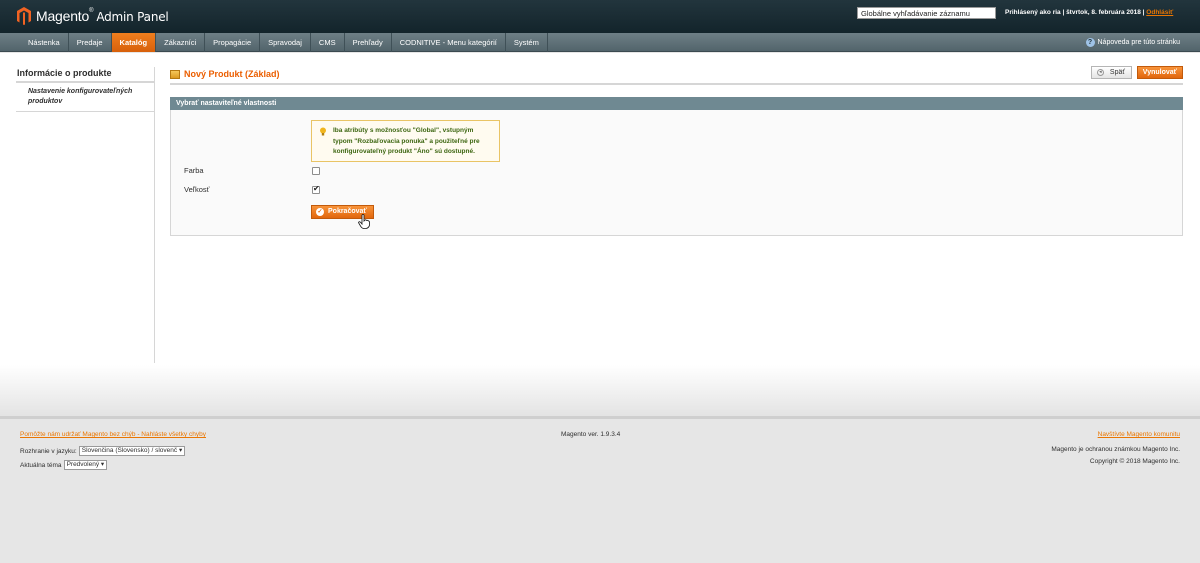  I want to click on page-band, so click(600, 391).